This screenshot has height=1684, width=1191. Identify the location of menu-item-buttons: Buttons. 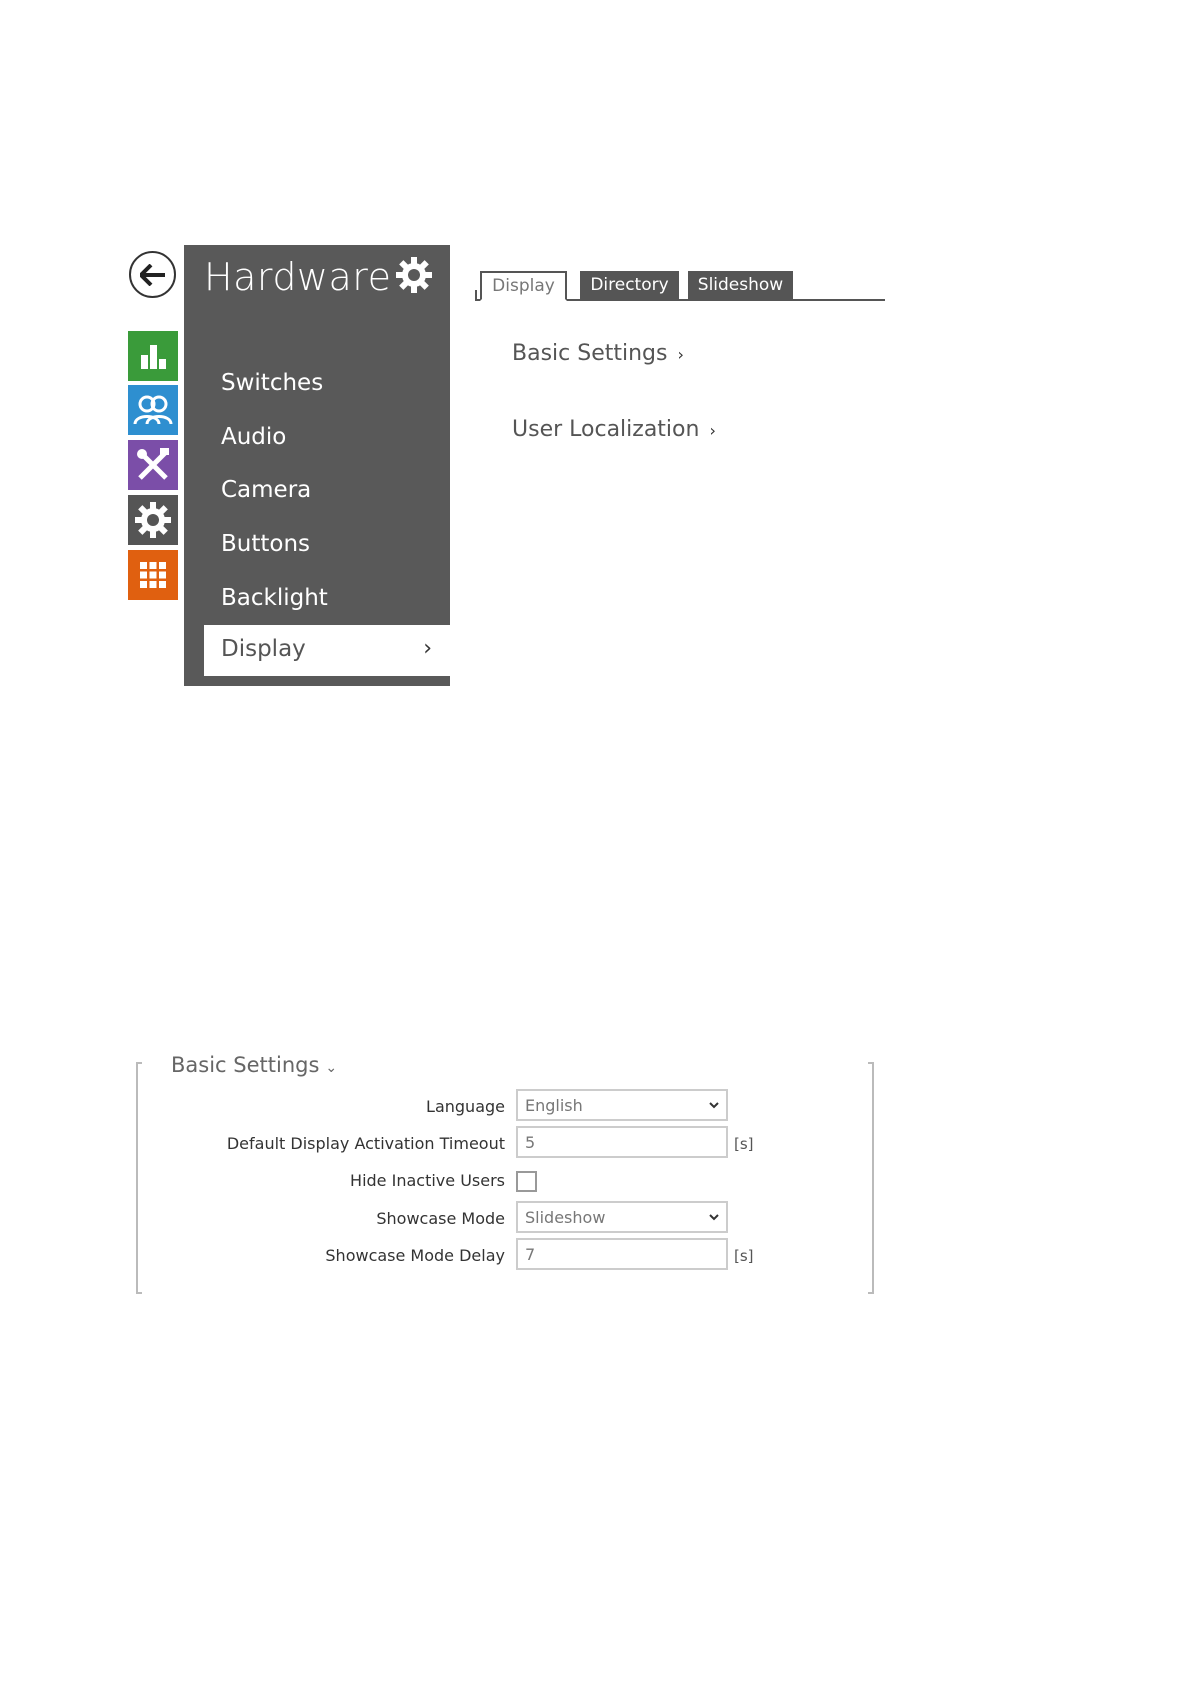
(265, 544).